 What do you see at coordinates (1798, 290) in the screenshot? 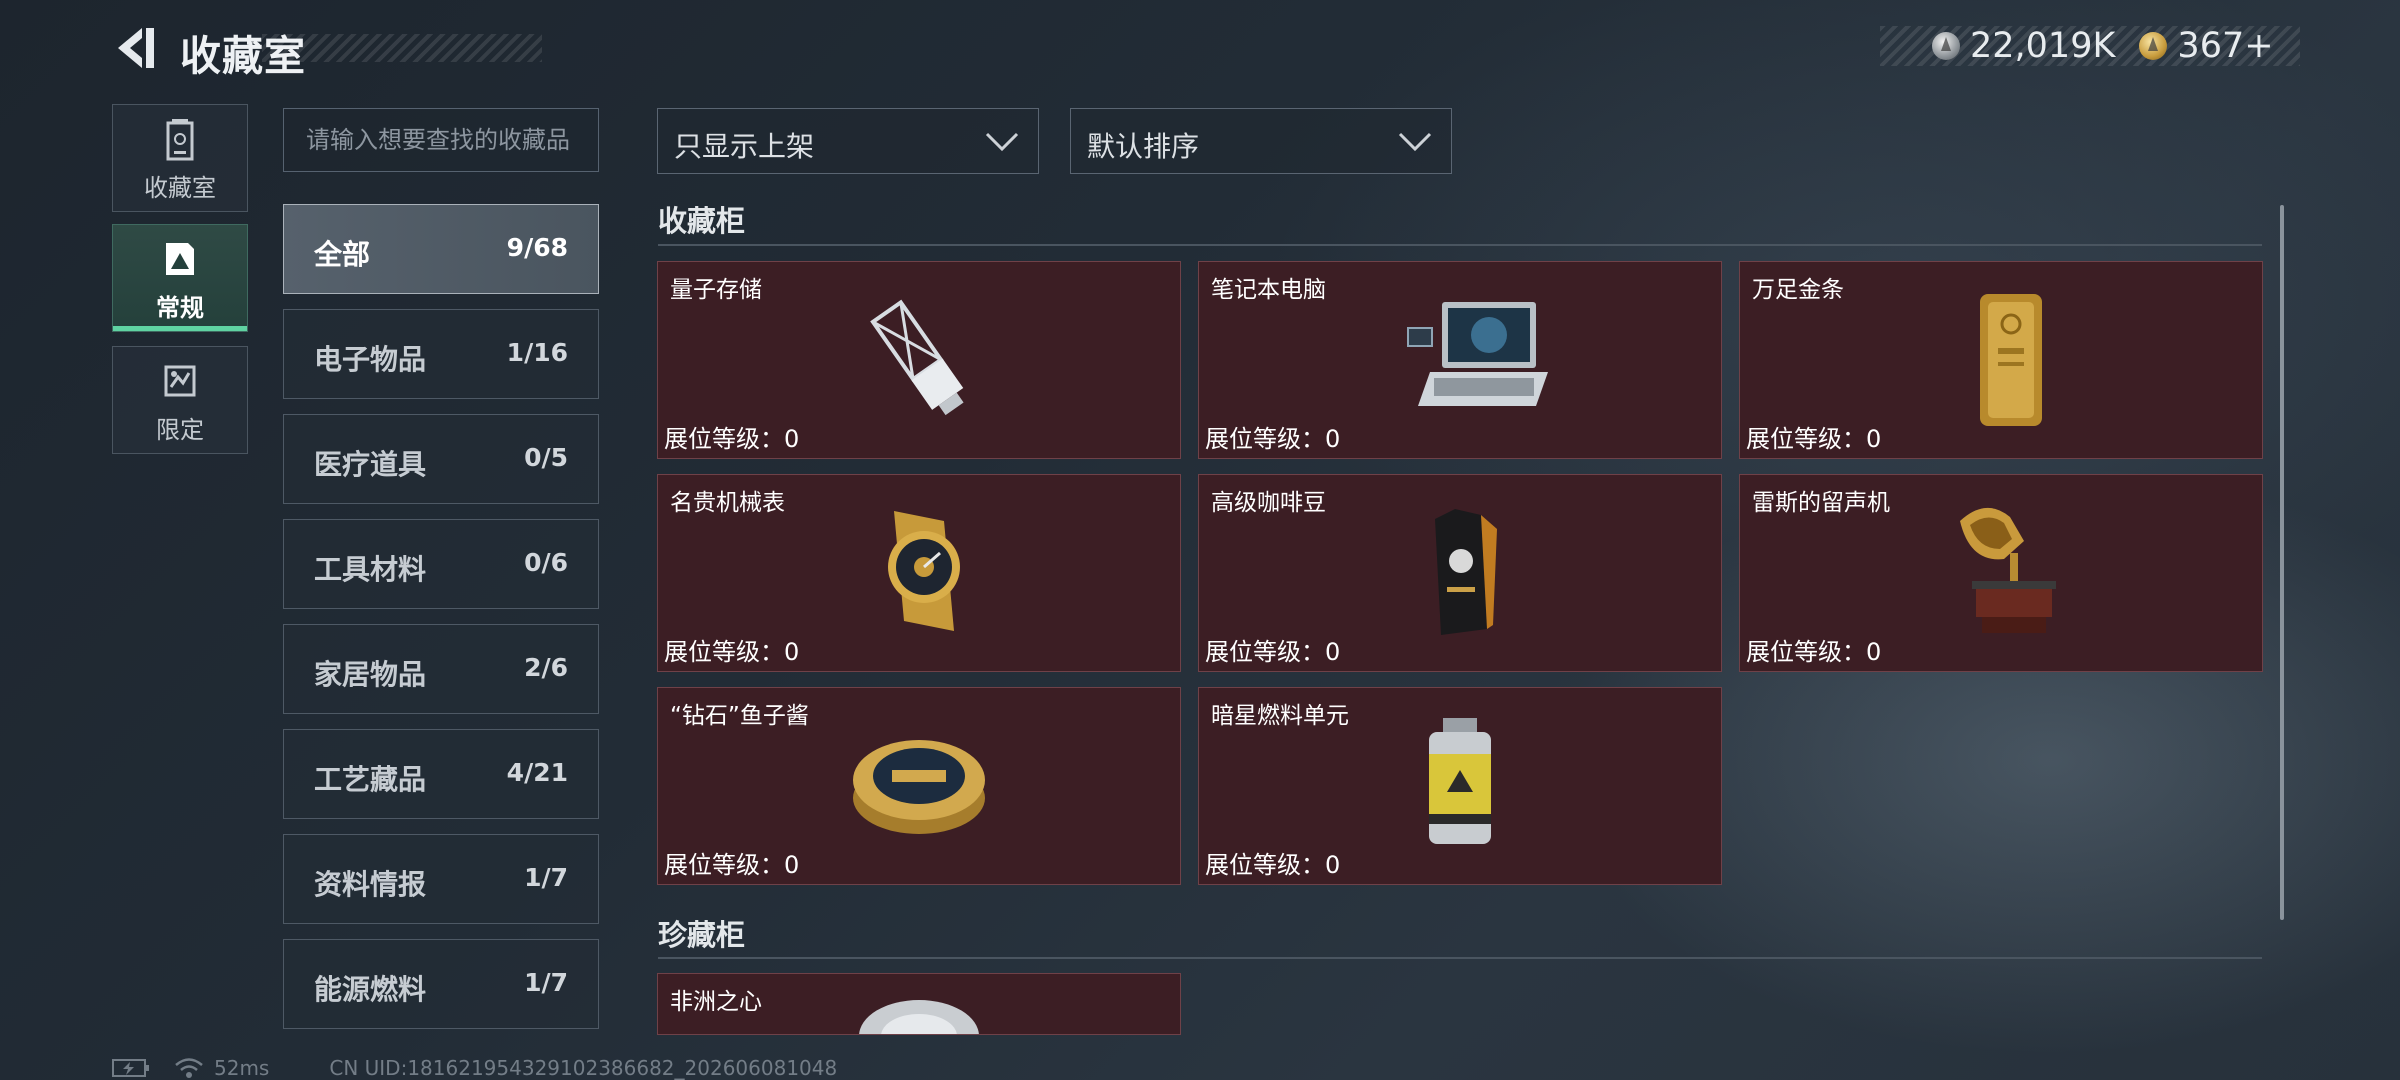
I see `item-name: 万足金条` at bounding box center [1798, 290].